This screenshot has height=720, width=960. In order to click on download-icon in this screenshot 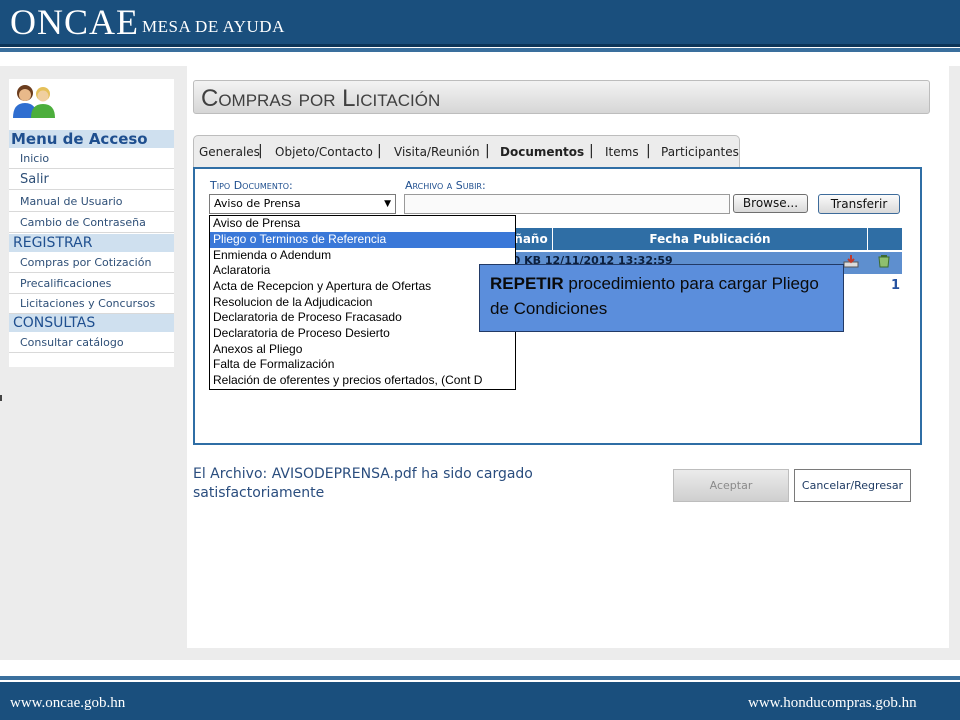, I will do `click(851, 261)`.